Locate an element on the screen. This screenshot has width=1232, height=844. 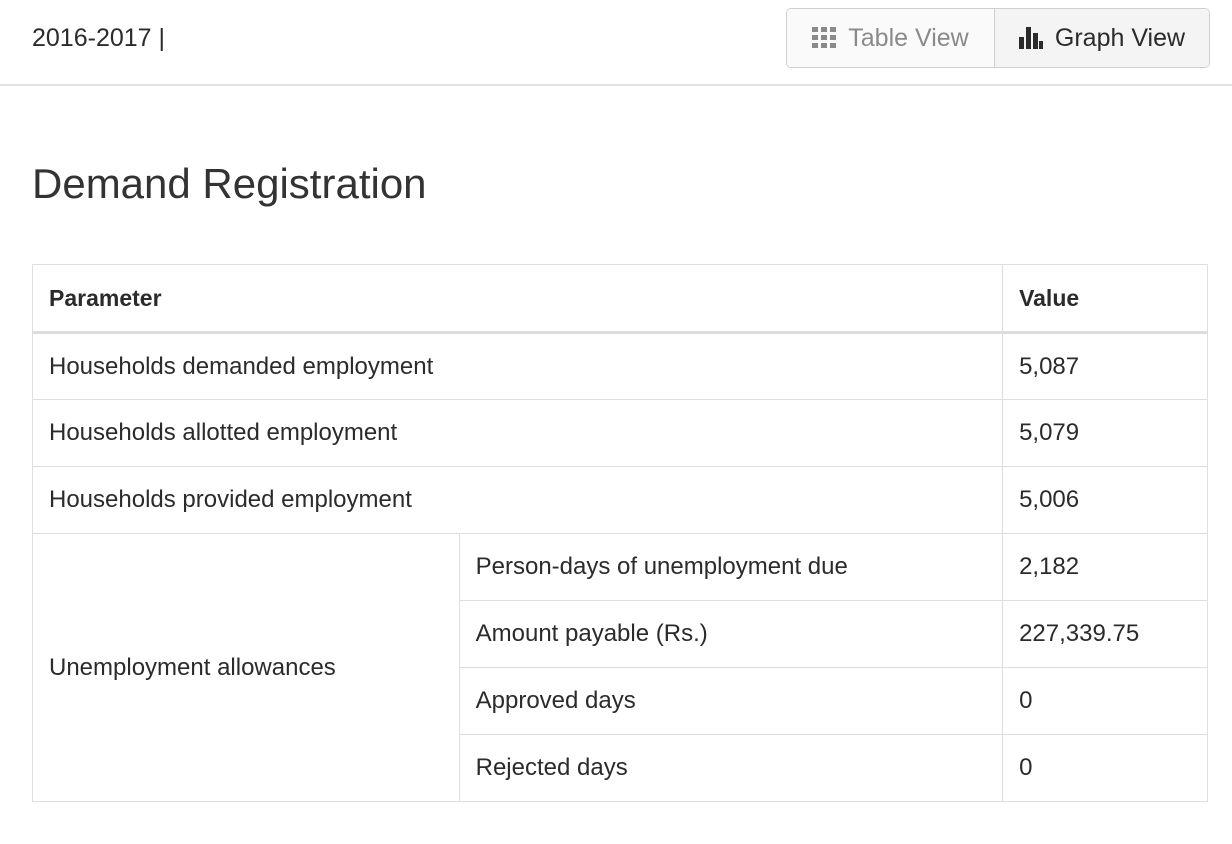
column-header-parameter: Parameter is located at coordinates (517, 299).